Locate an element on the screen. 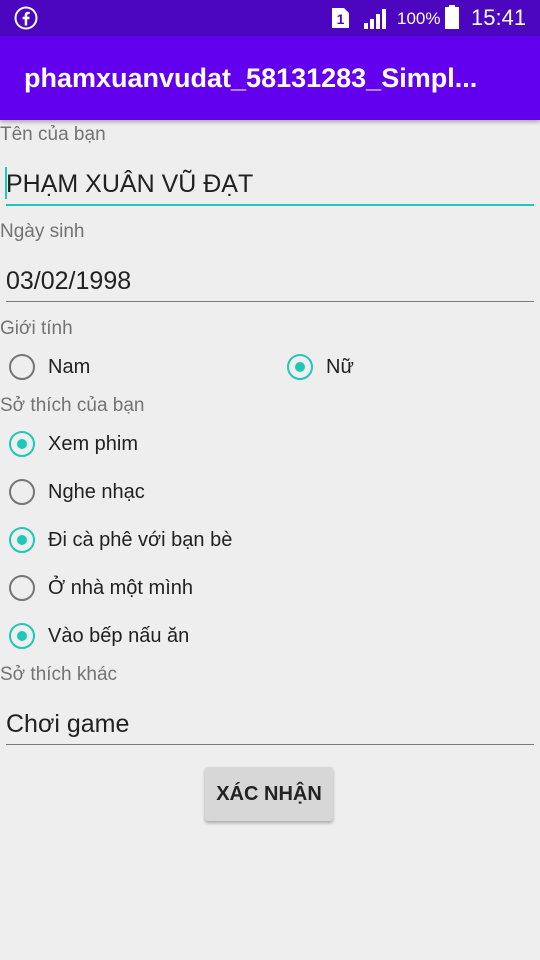 This screenshot has height=960, width=540. hobby-option-vao-bep: Vào bếp nấu ăn is located at coordinates (150, 639).